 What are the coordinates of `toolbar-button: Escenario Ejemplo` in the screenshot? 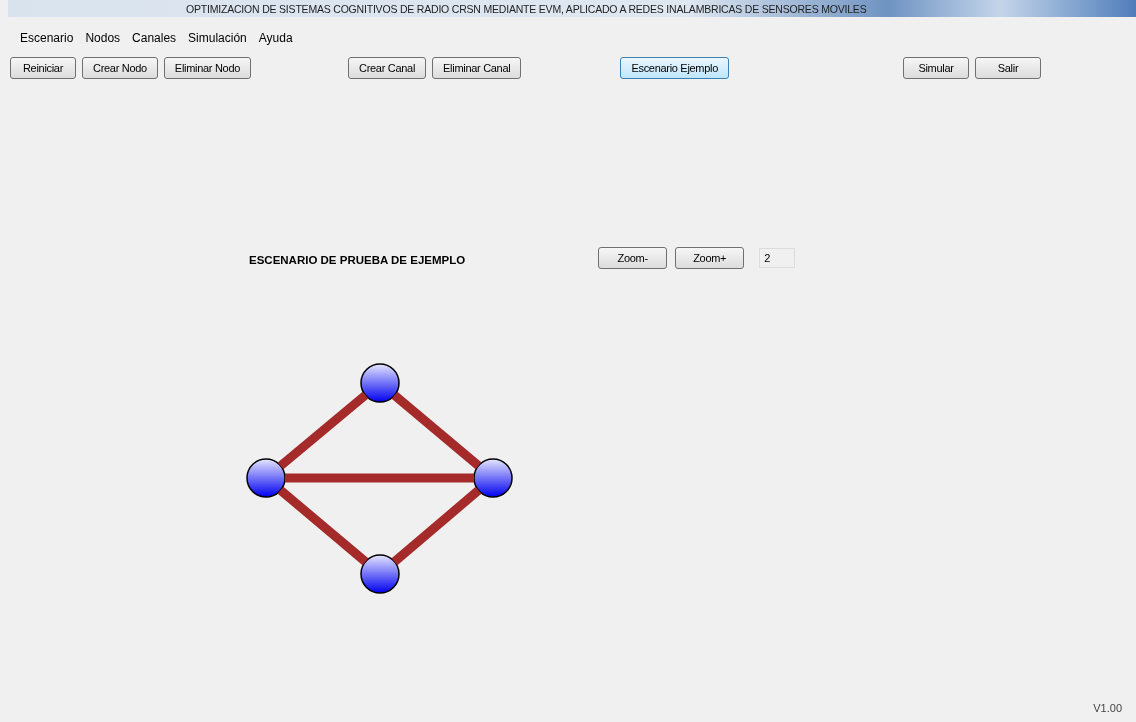 It's located at (674, 68).